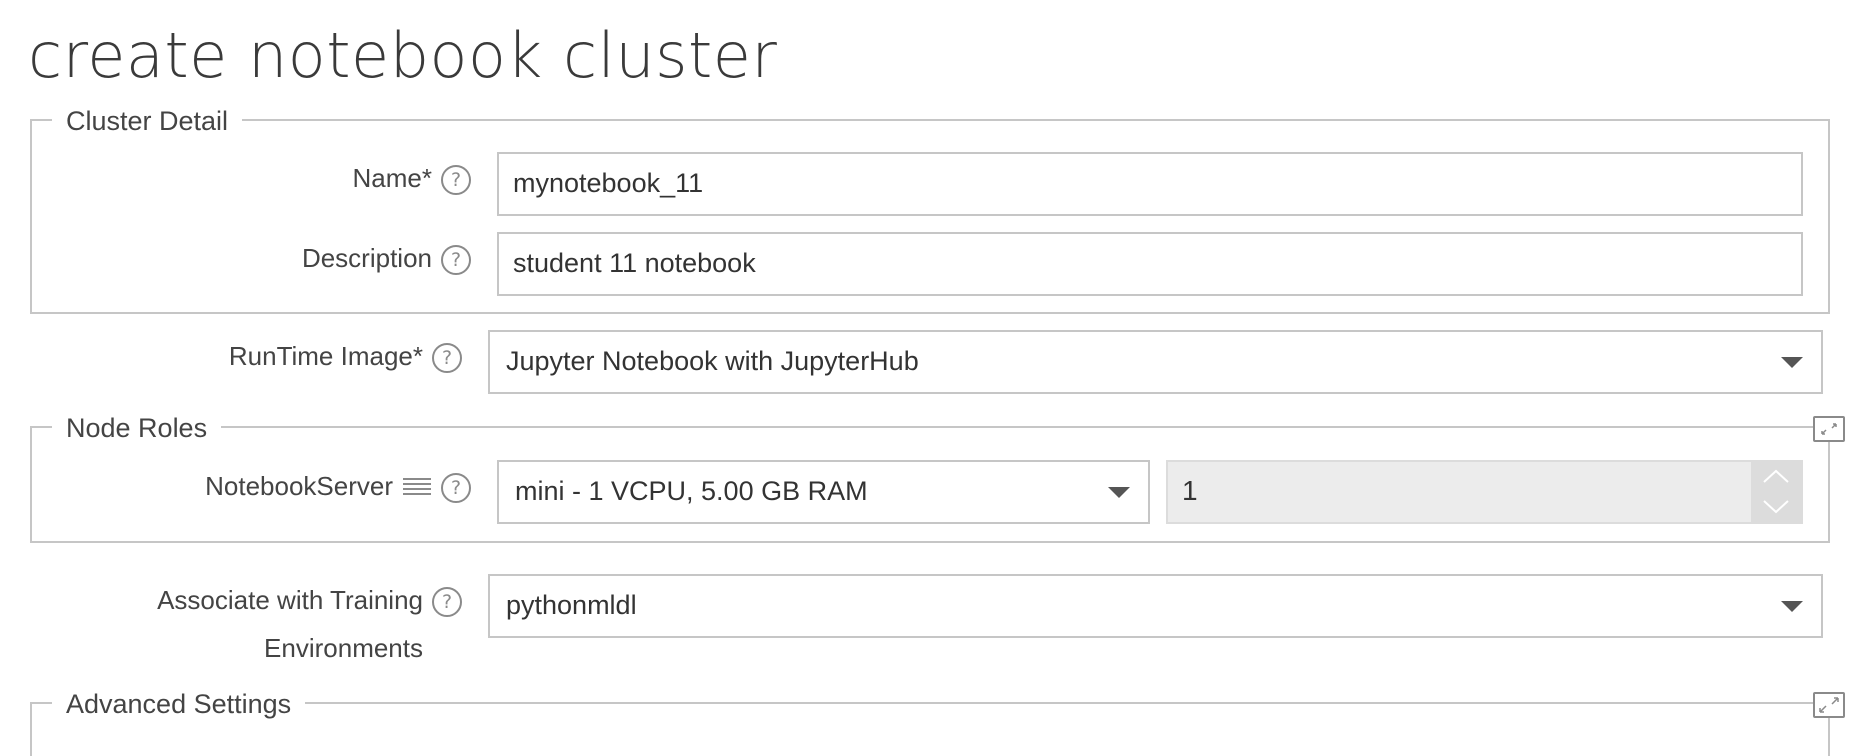  What do you see at coordinates (343, 648) in the screenshot?
I see `training-env-label-line2: Environments` at bounding box center [343, 648].